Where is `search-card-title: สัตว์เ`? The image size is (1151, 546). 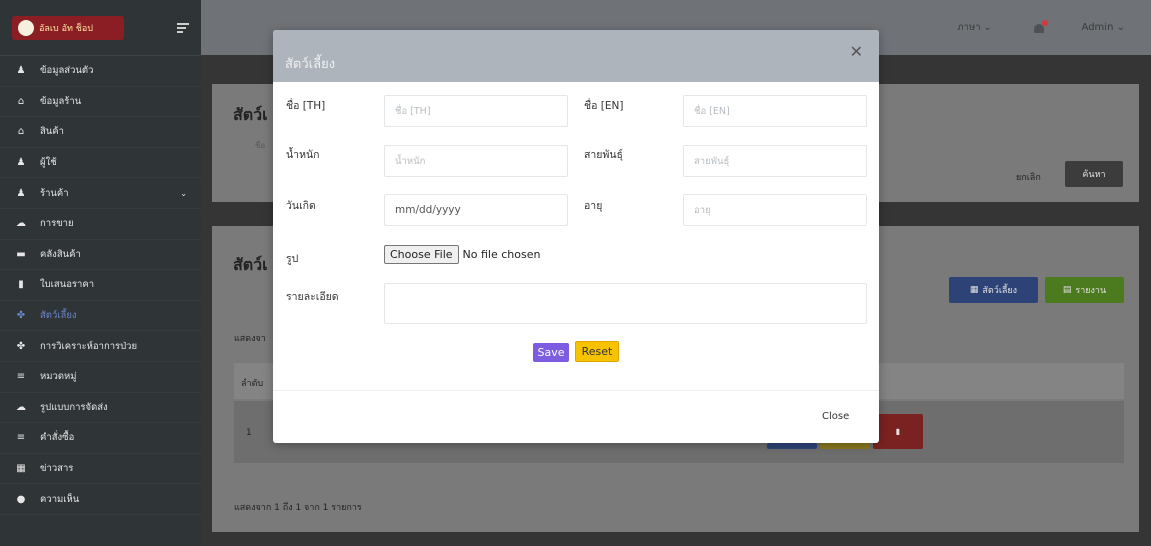
search-card-title: สัตว์เ is located at coordinates (250, 114).